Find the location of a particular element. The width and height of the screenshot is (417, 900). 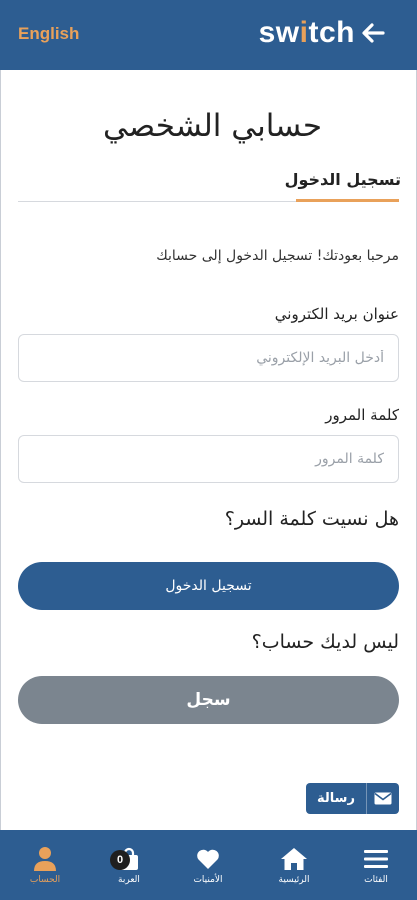

logo-text-start: sw is located at coordinates (279, 32).